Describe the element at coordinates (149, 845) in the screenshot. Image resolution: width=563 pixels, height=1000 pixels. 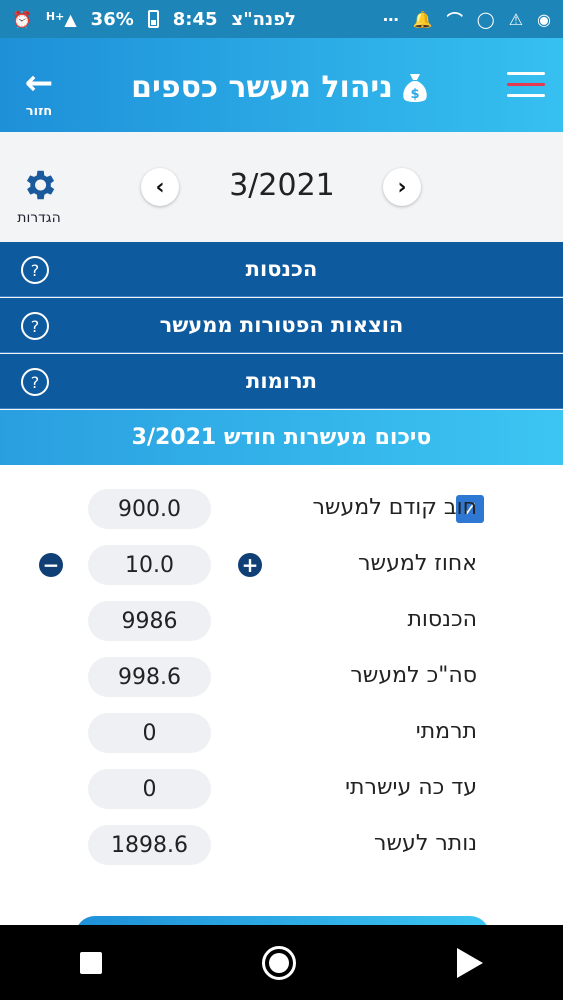
I see `row-value: 1898.6` at that location.